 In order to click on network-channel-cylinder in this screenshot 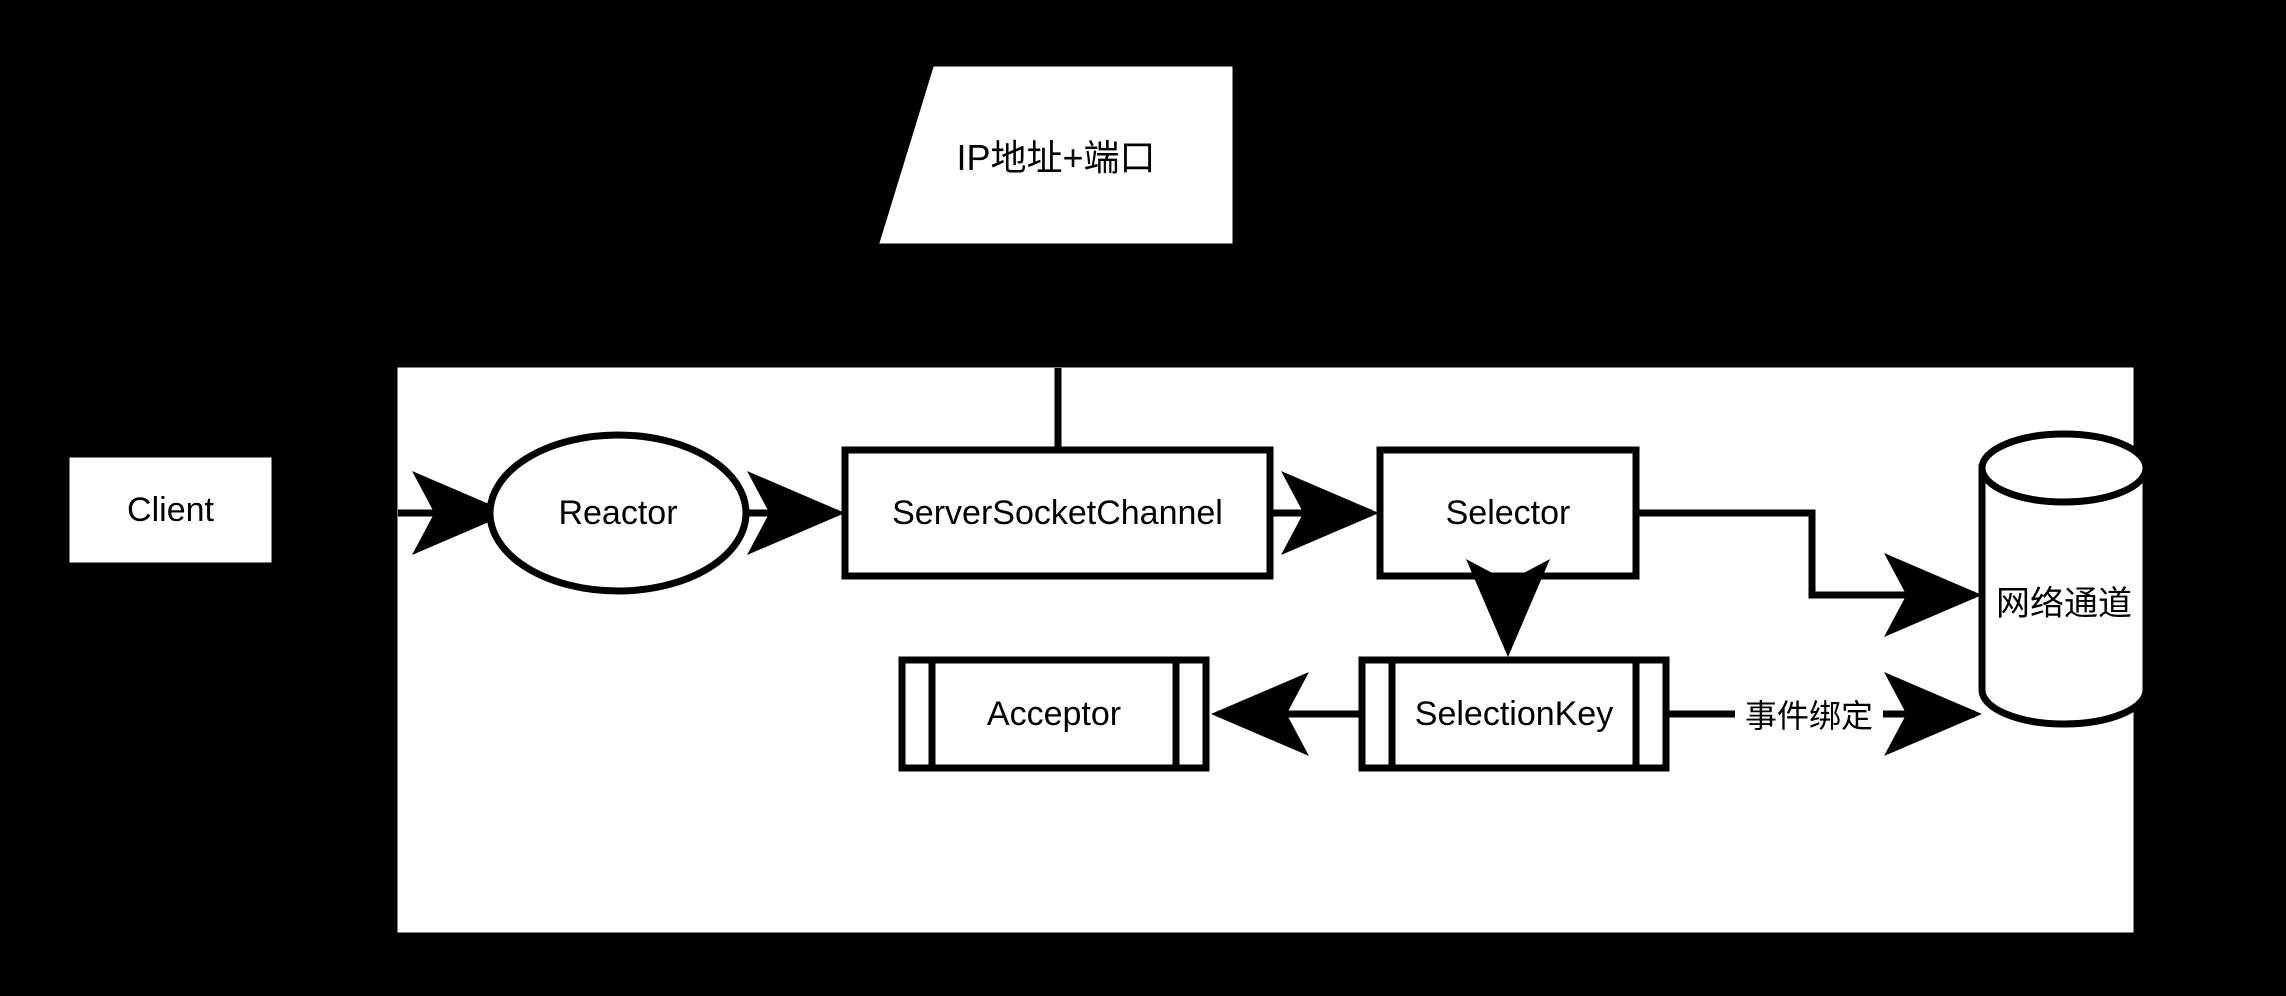, I will do `click(2064, 579)`.